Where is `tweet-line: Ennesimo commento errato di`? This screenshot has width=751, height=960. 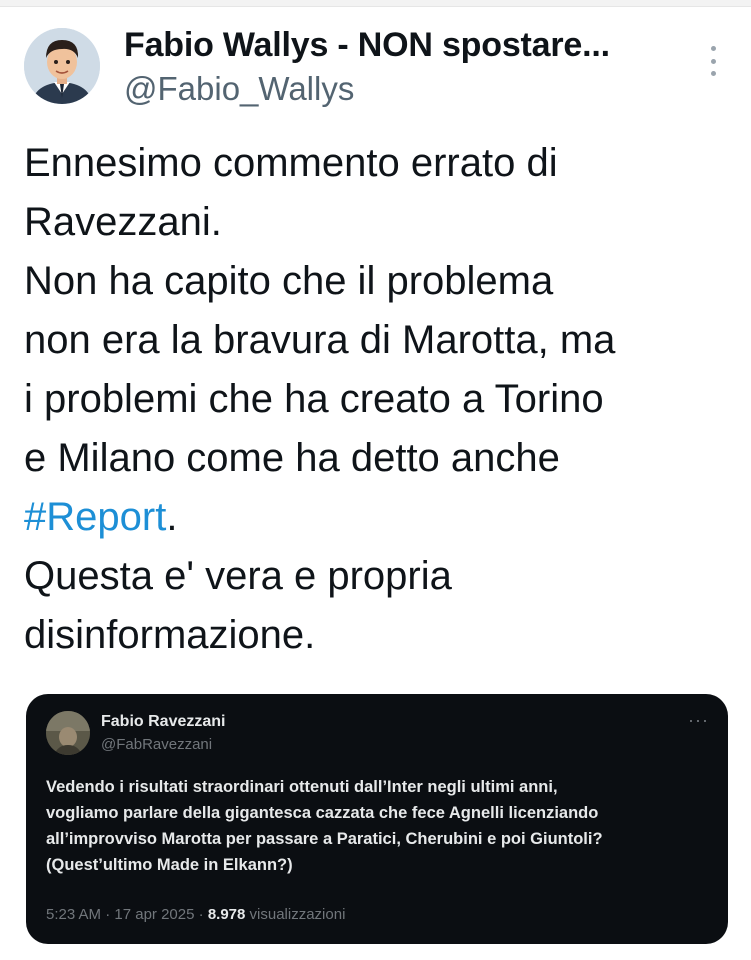
tweet-line: Ennesimo commento errato di is located at coordinates (291, 163).